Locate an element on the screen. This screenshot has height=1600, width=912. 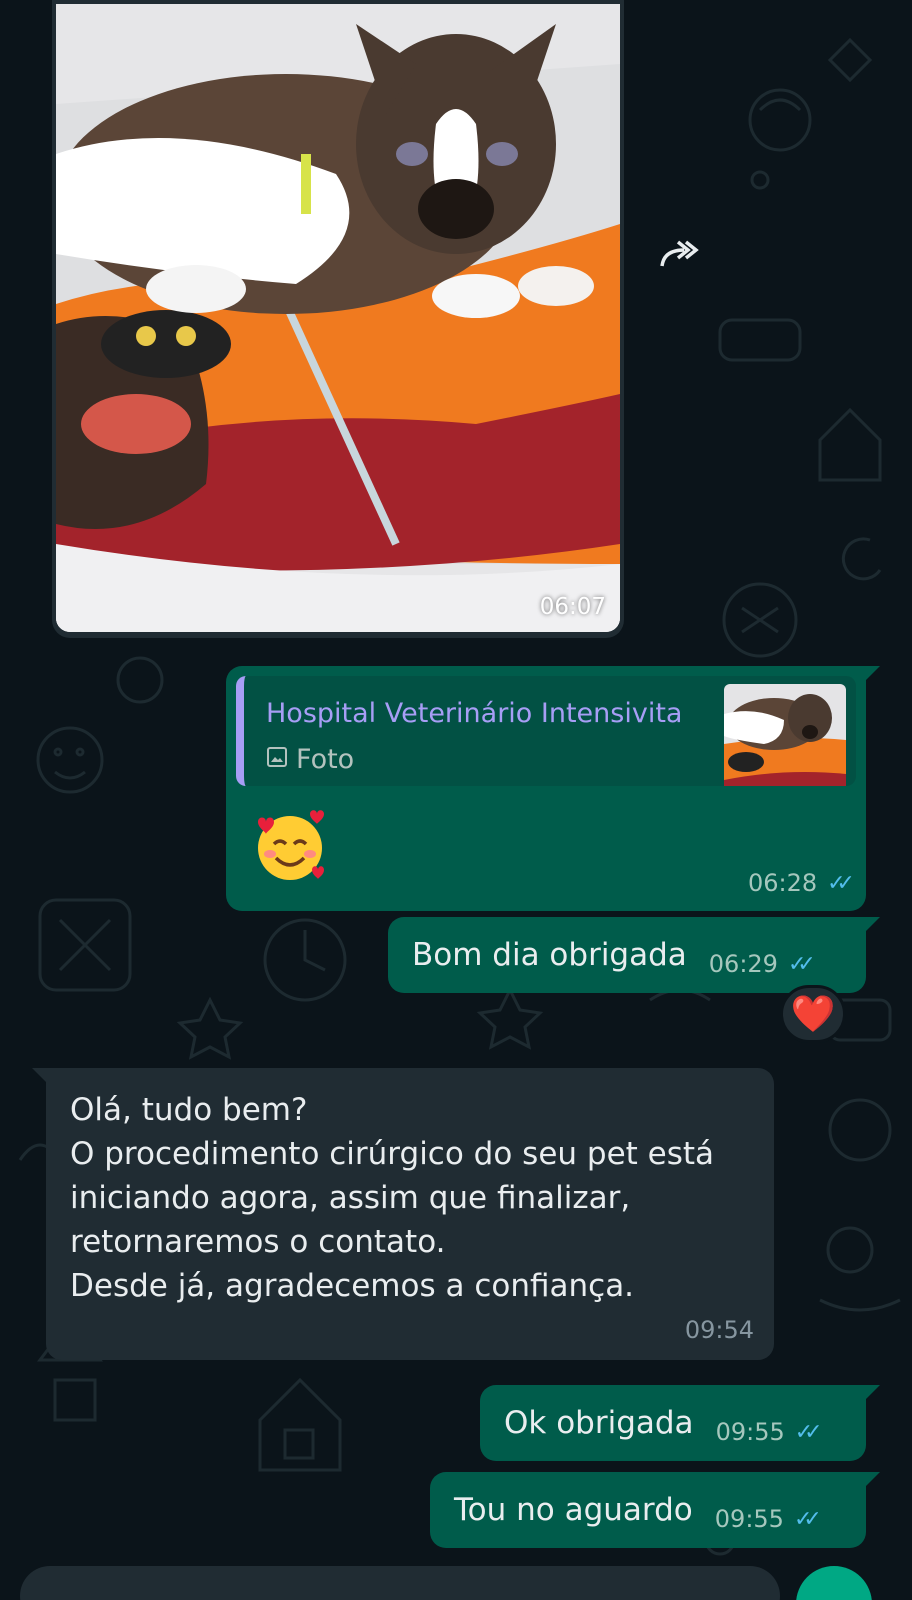
outgoing-text-message: Bom dia obrigada 06:29 ✓✓ is located at coordinates (634, 955).